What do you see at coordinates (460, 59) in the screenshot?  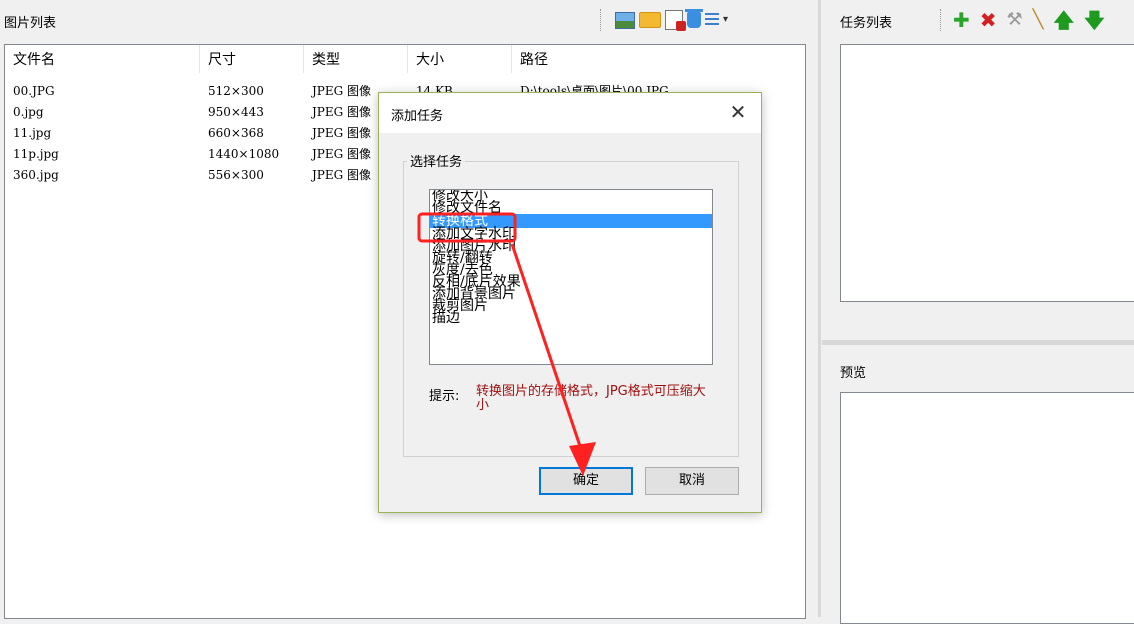 I see `column-size: 大小` at bounding box center [460, 59].